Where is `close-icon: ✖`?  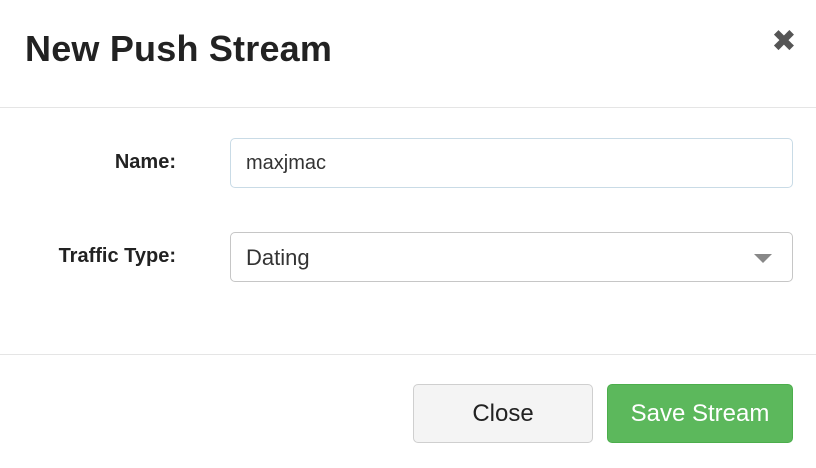
close-icon: ✖ is located at coordinates (784, 42).